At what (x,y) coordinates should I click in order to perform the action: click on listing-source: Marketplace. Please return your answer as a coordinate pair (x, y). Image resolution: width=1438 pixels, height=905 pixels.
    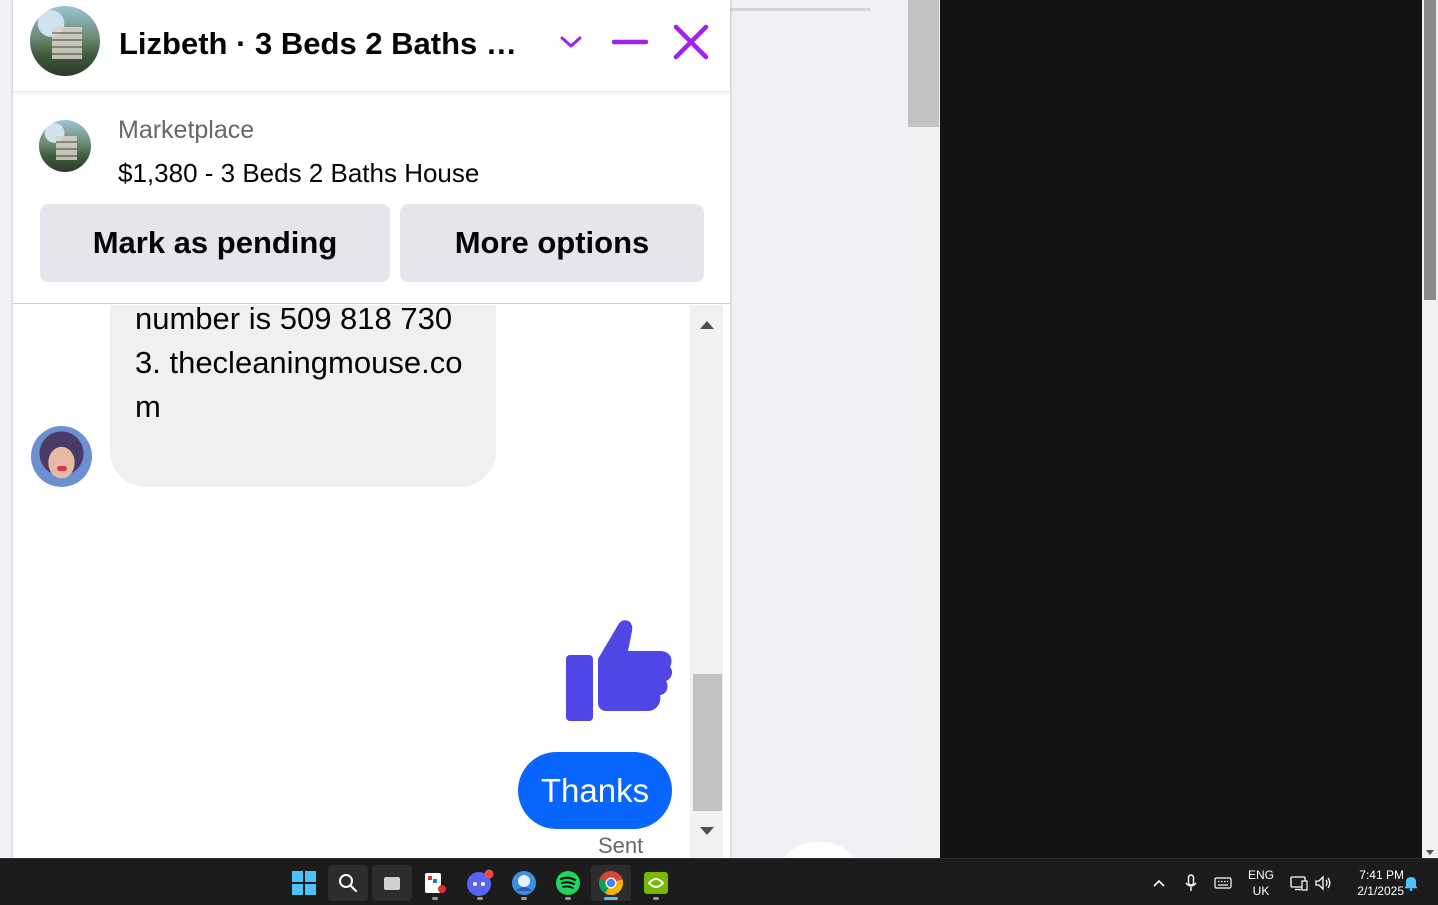
    Looking at the image, I should click on (186, 130).